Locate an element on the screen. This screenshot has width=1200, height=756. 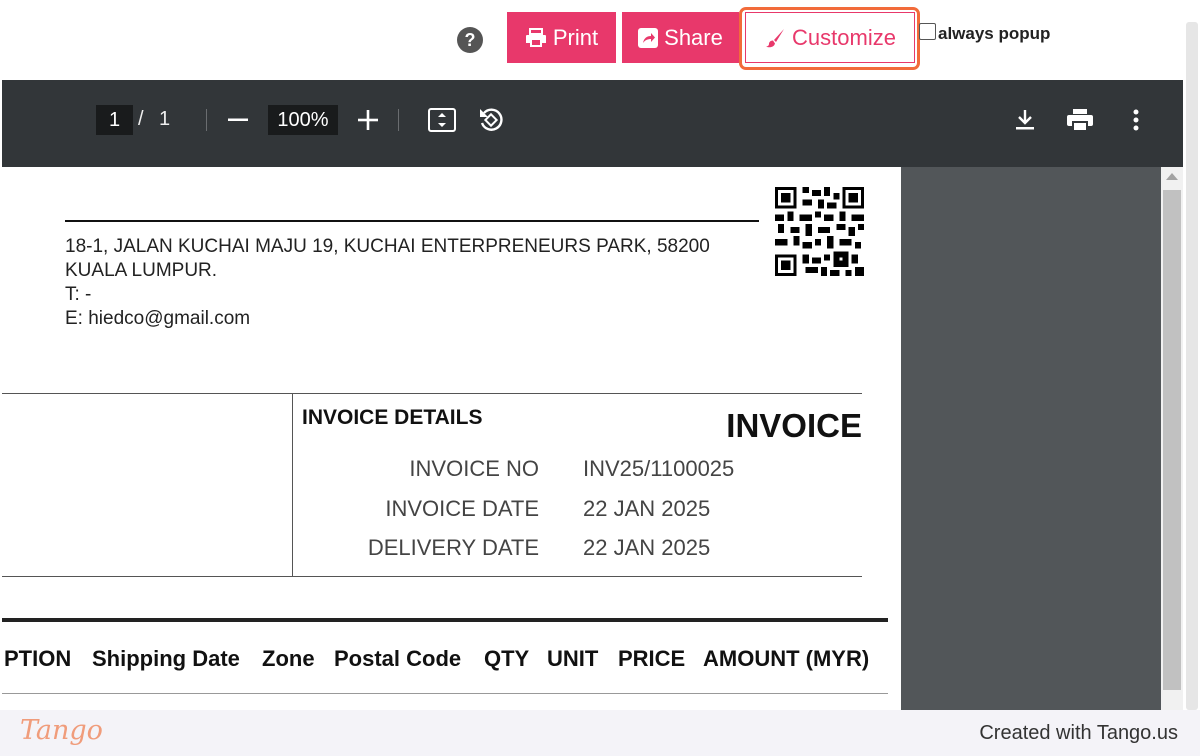
customize-label: Customize is located at coordinates (844, 37).